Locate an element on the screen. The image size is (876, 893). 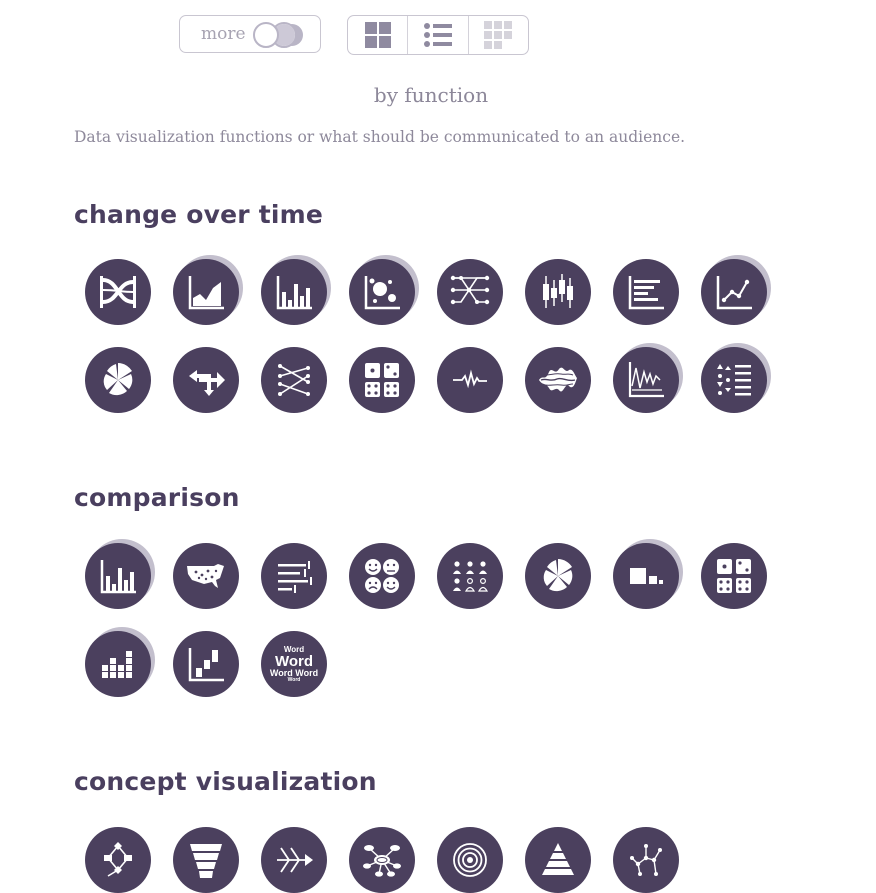
timeline-list-icon is located at coordinates (734, 380).